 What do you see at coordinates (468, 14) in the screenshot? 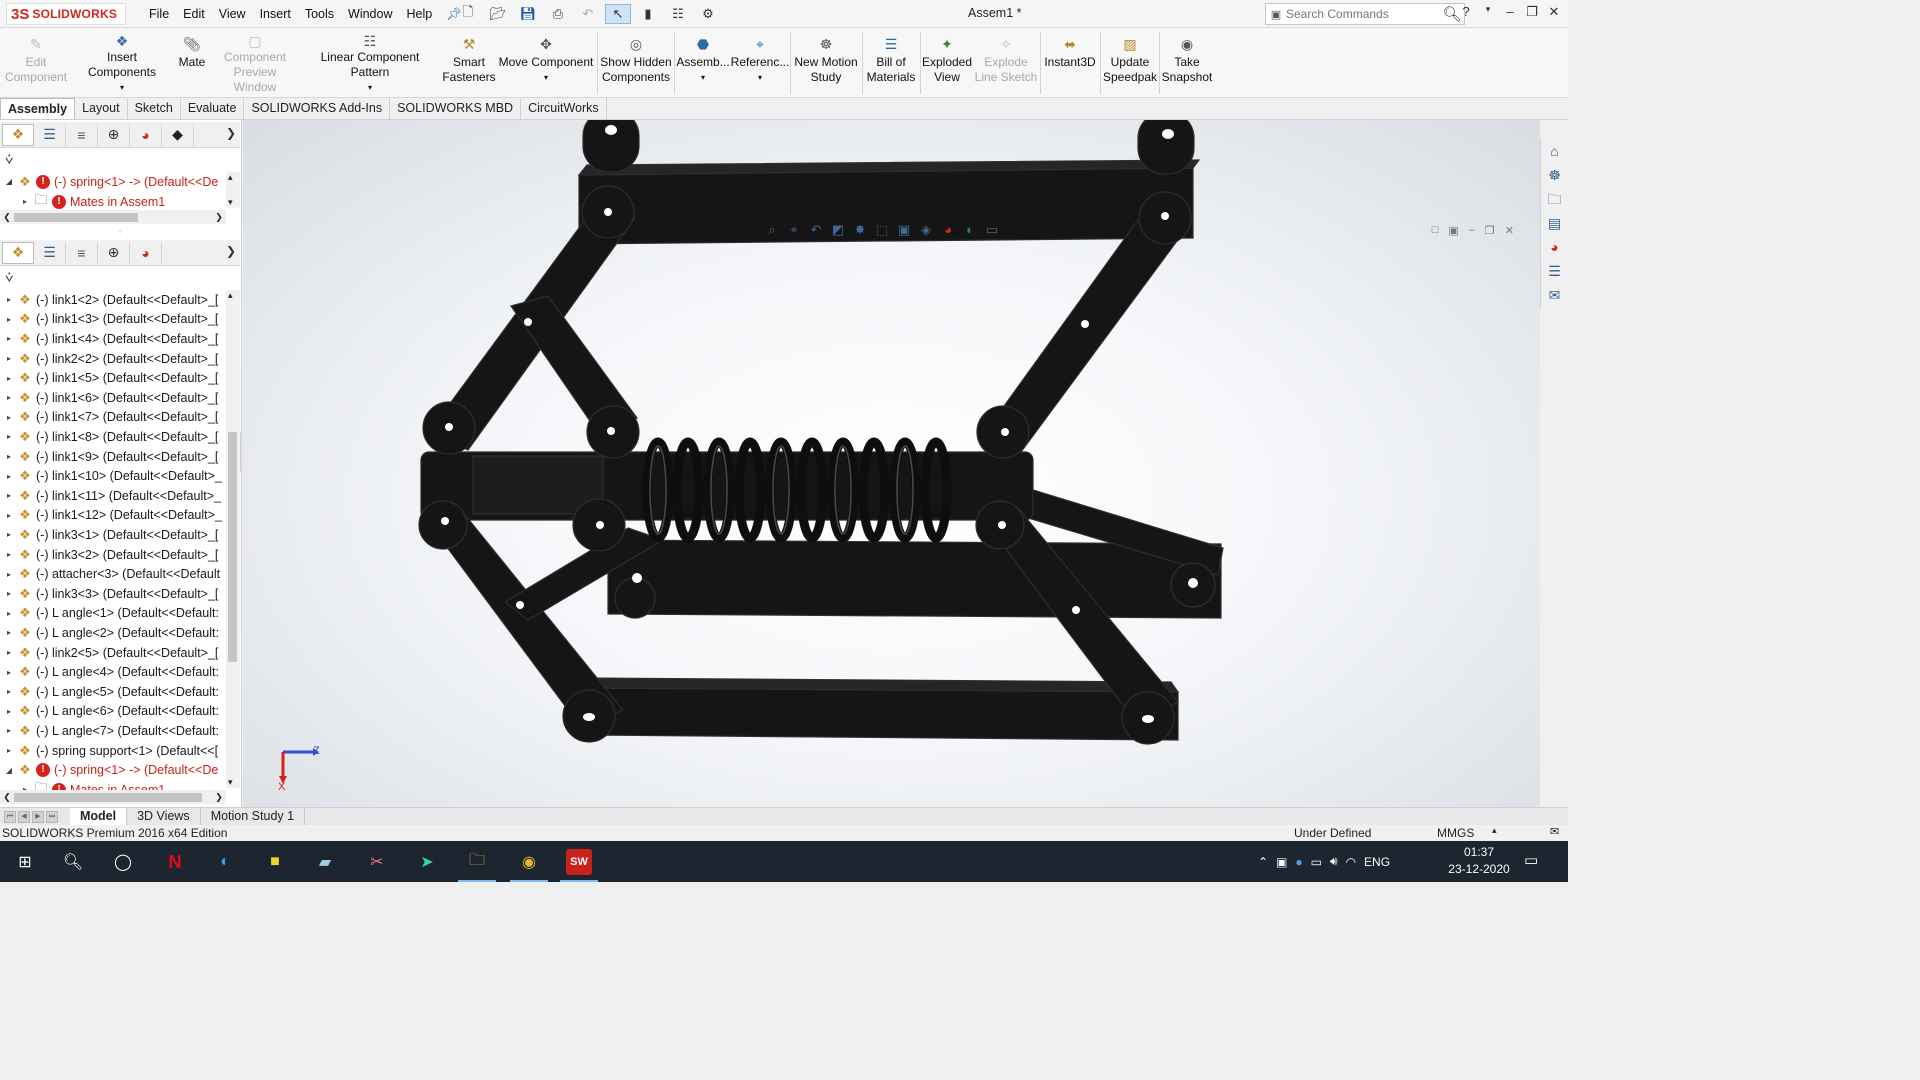
I see `new-document-icon: 🗋︎` at bounding box center [468, 14].